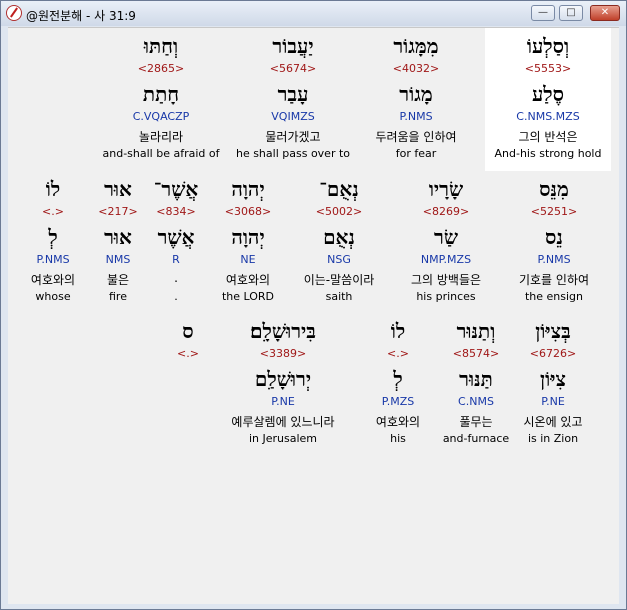  Describe the element at coordinates (283, 353) in the screenshot. I see `strong-number: <3389>` at that location.